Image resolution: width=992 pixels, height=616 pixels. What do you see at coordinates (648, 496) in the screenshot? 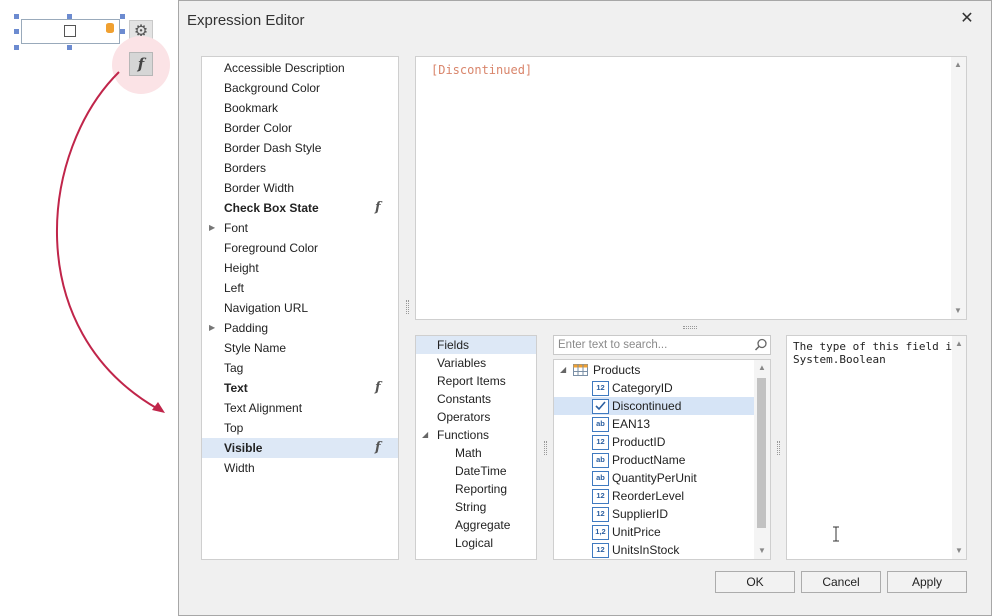
I see `field-label: ReorderLevel` at bounding box center [648, 496].